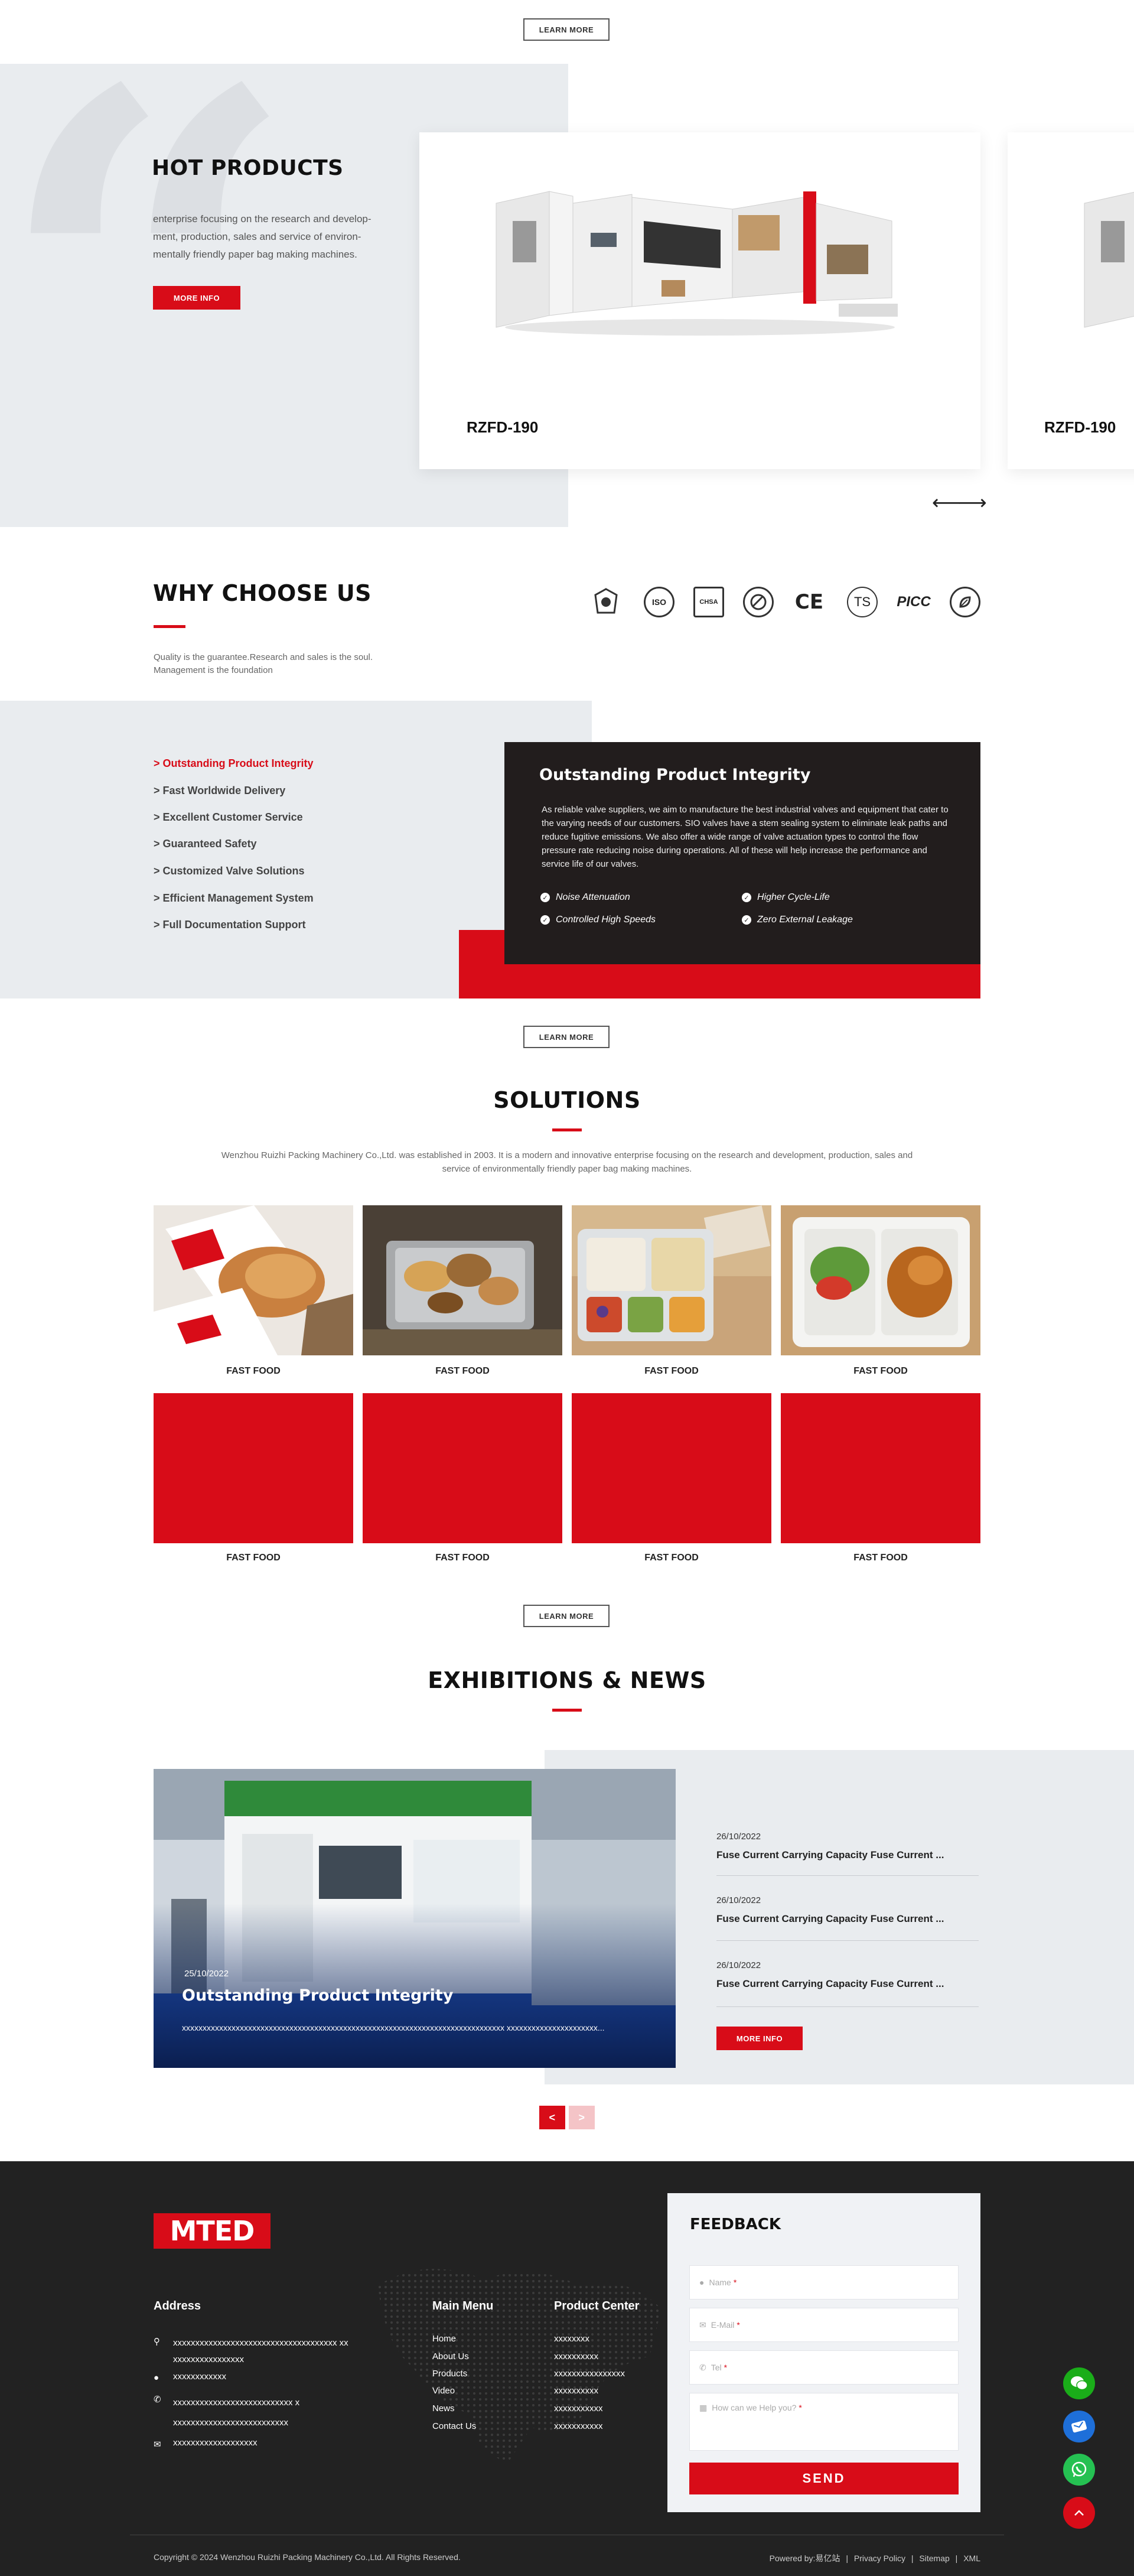  Describe the element at coordinates (567, 1130) in the screenshot. I see `solutions-title-underline` at that location.